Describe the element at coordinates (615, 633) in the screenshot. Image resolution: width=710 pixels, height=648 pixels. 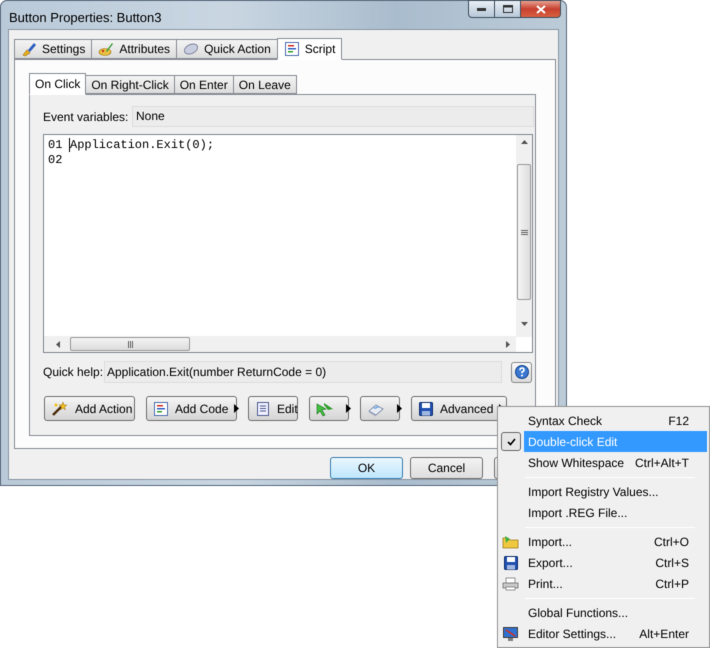
I see `menu-item: Editor Settings... Alt+Enter` at that location.